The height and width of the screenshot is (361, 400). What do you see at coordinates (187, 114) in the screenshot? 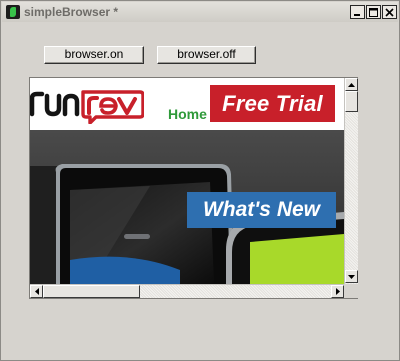
I see `nav-home-link: Home` at bounding box center [187, 114].